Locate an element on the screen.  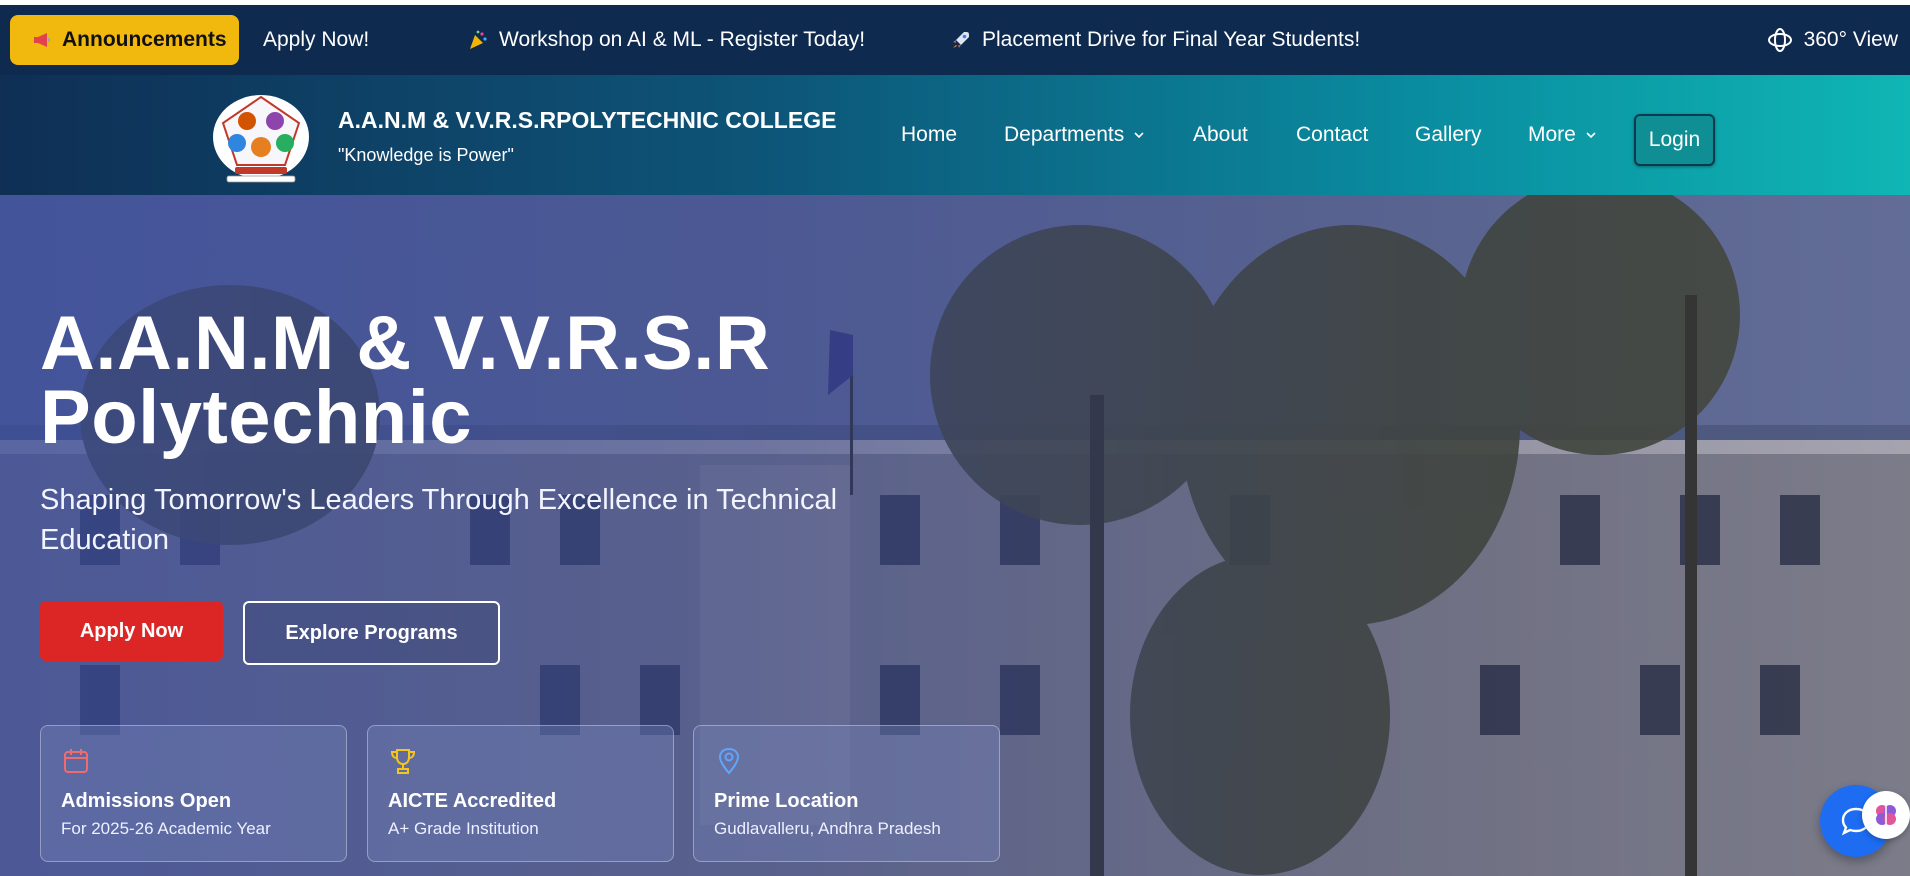
nav-home-label: Home is located at coordinates (929, 134).